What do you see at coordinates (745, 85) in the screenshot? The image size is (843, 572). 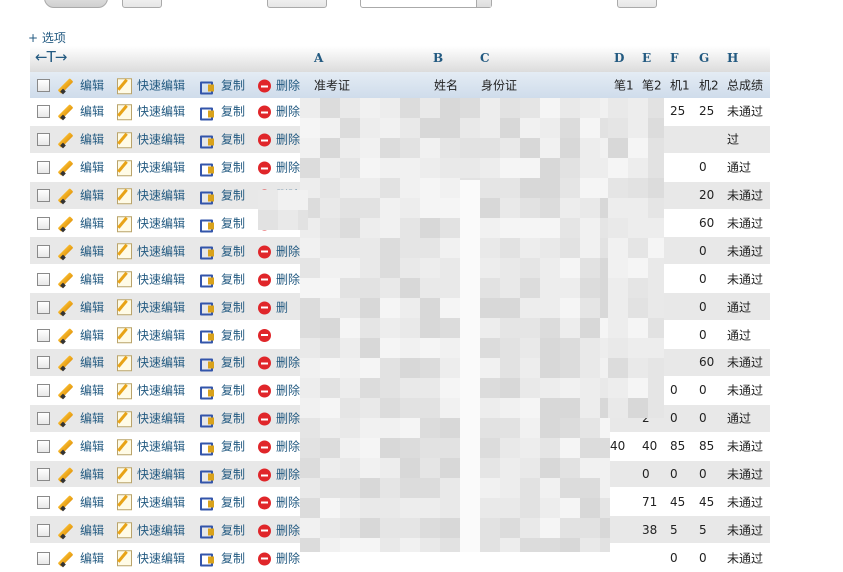 I see `header-total: 总成绩` at bounding box center [745, 85].